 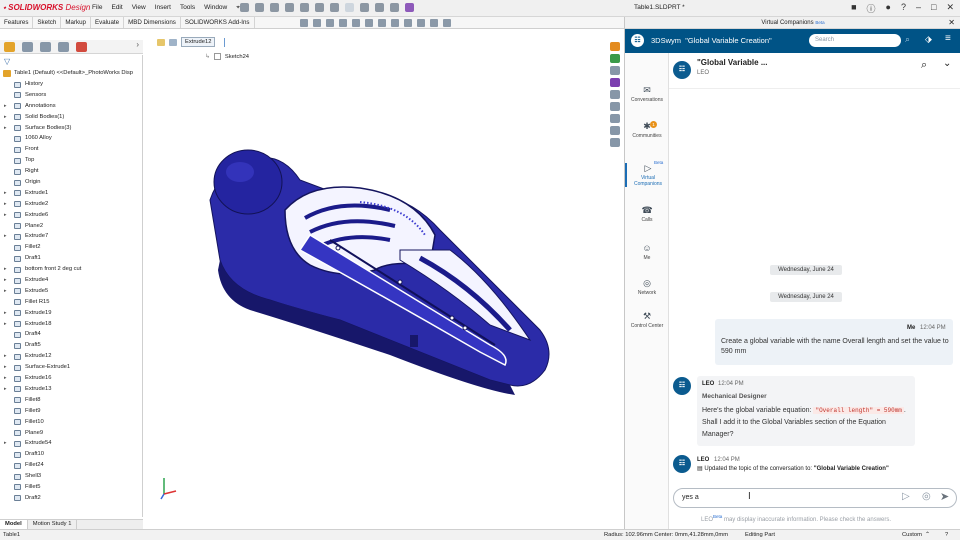 I want to click on macro-tab-icon, so click(x=615, y=82).